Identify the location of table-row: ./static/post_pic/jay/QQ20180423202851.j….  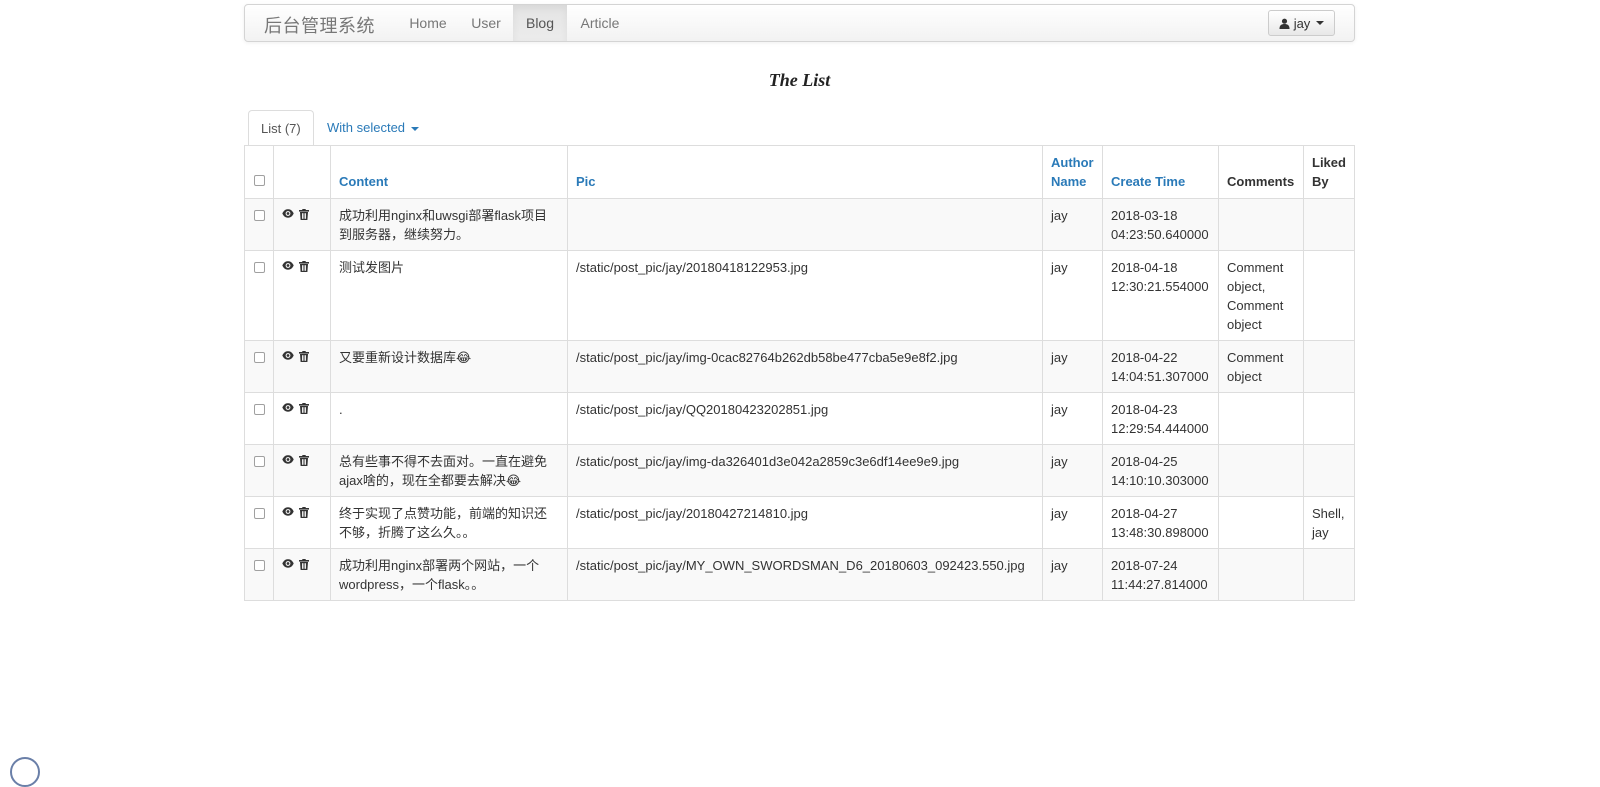
(799, 418).